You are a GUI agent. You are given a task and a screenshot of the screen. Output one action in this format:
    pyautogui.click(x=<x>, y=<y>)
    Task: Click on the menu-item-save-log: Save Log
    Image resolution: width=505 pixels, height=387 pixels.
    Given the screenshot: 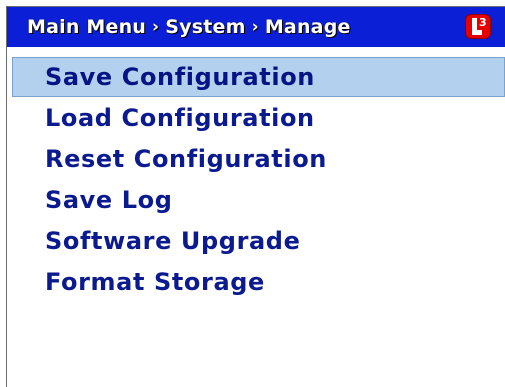 What is the action you would take?
    pyautogui.click(x=256, y=199)
    